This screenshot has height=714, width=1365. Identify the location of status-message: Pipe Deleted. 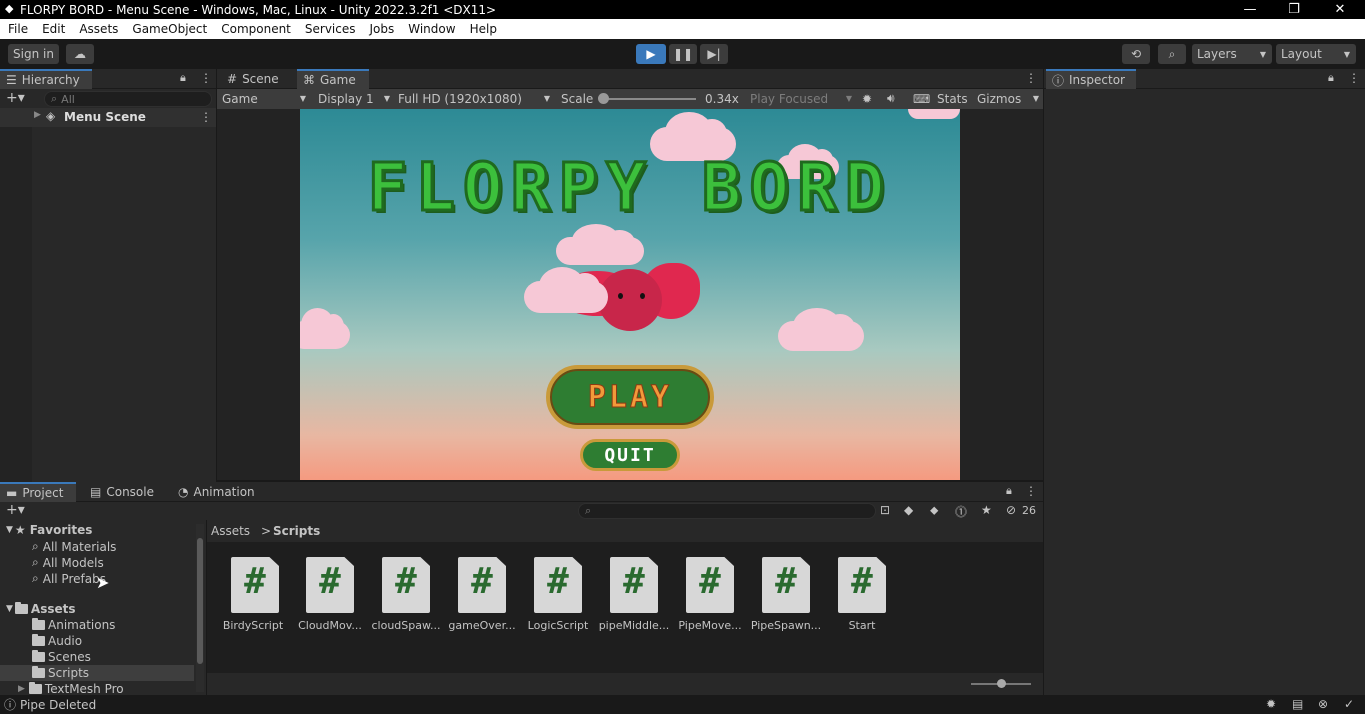
(58, 705).